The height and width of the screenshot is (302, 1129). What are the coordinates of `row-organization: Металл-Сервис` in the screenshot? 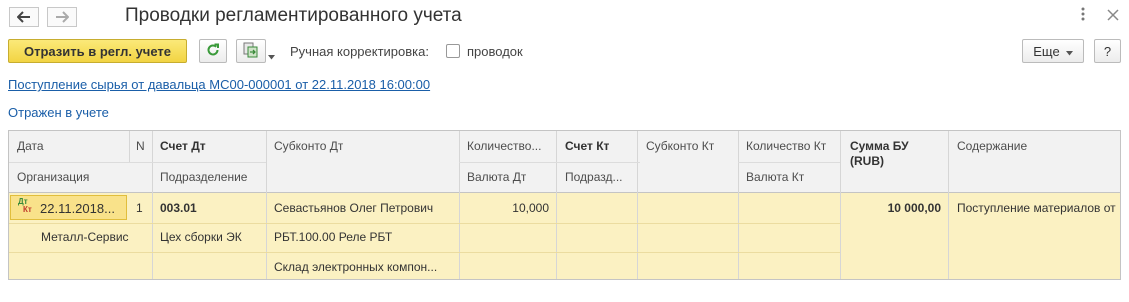 It's located at (85, 237).